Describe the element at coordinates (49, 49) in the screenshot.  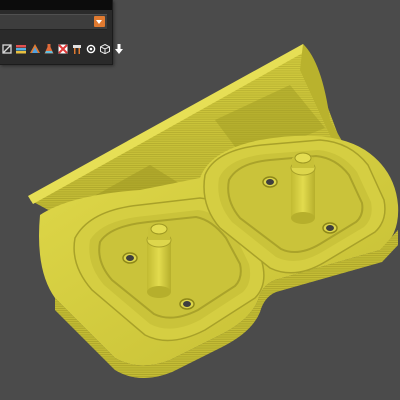
I see `flask-icon` at that location.